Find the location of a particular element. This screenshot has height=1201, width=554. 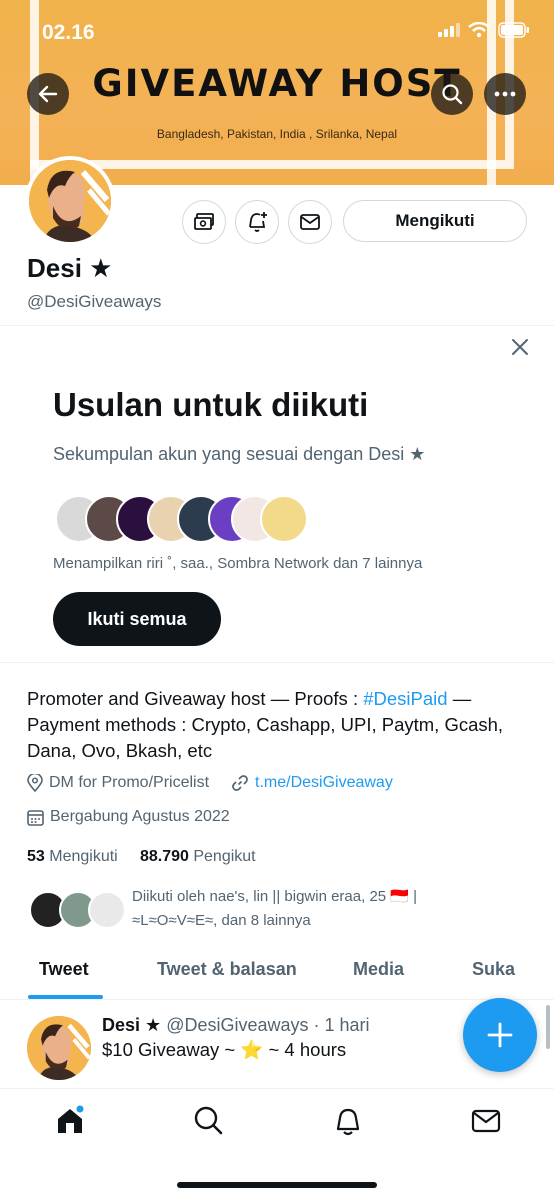

followers-count: 88.790 is located at coordinates (164, 856).